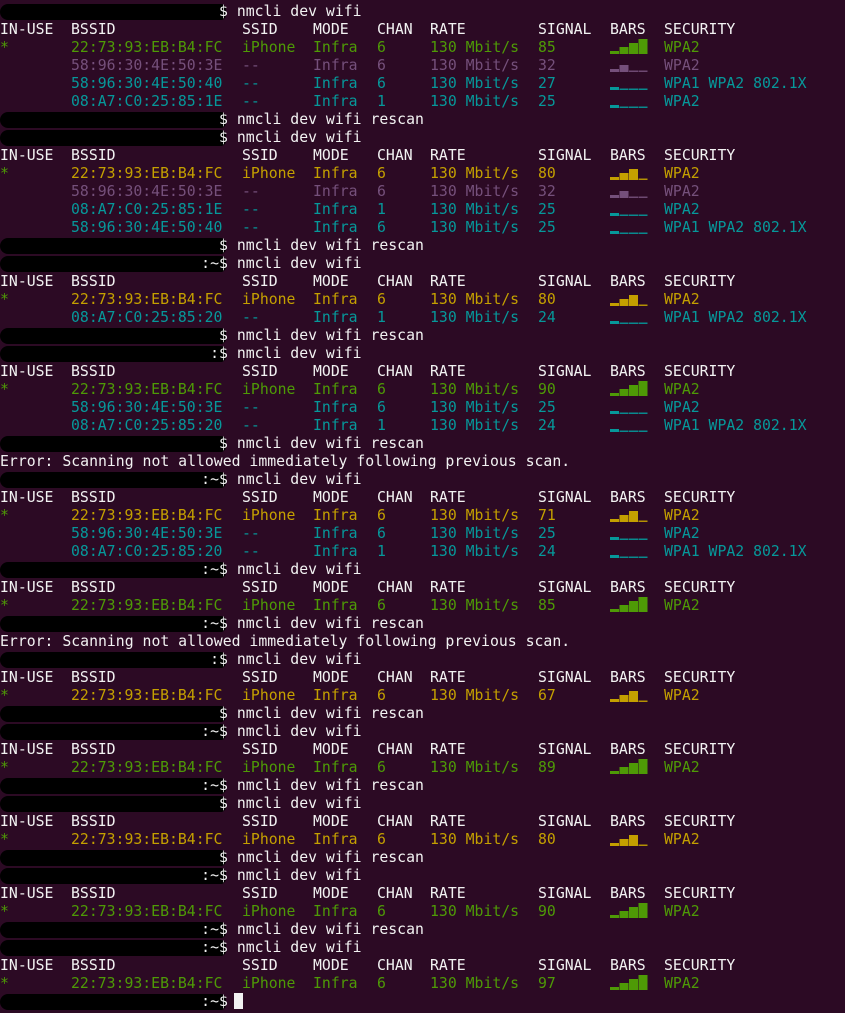 The image size is (845, 1013). What do you see at coordinates (147, 209) in the screenshot?
I see `bssid-cell: 08:A7:C0:25:85:1E` at bounding box center [147, 209].